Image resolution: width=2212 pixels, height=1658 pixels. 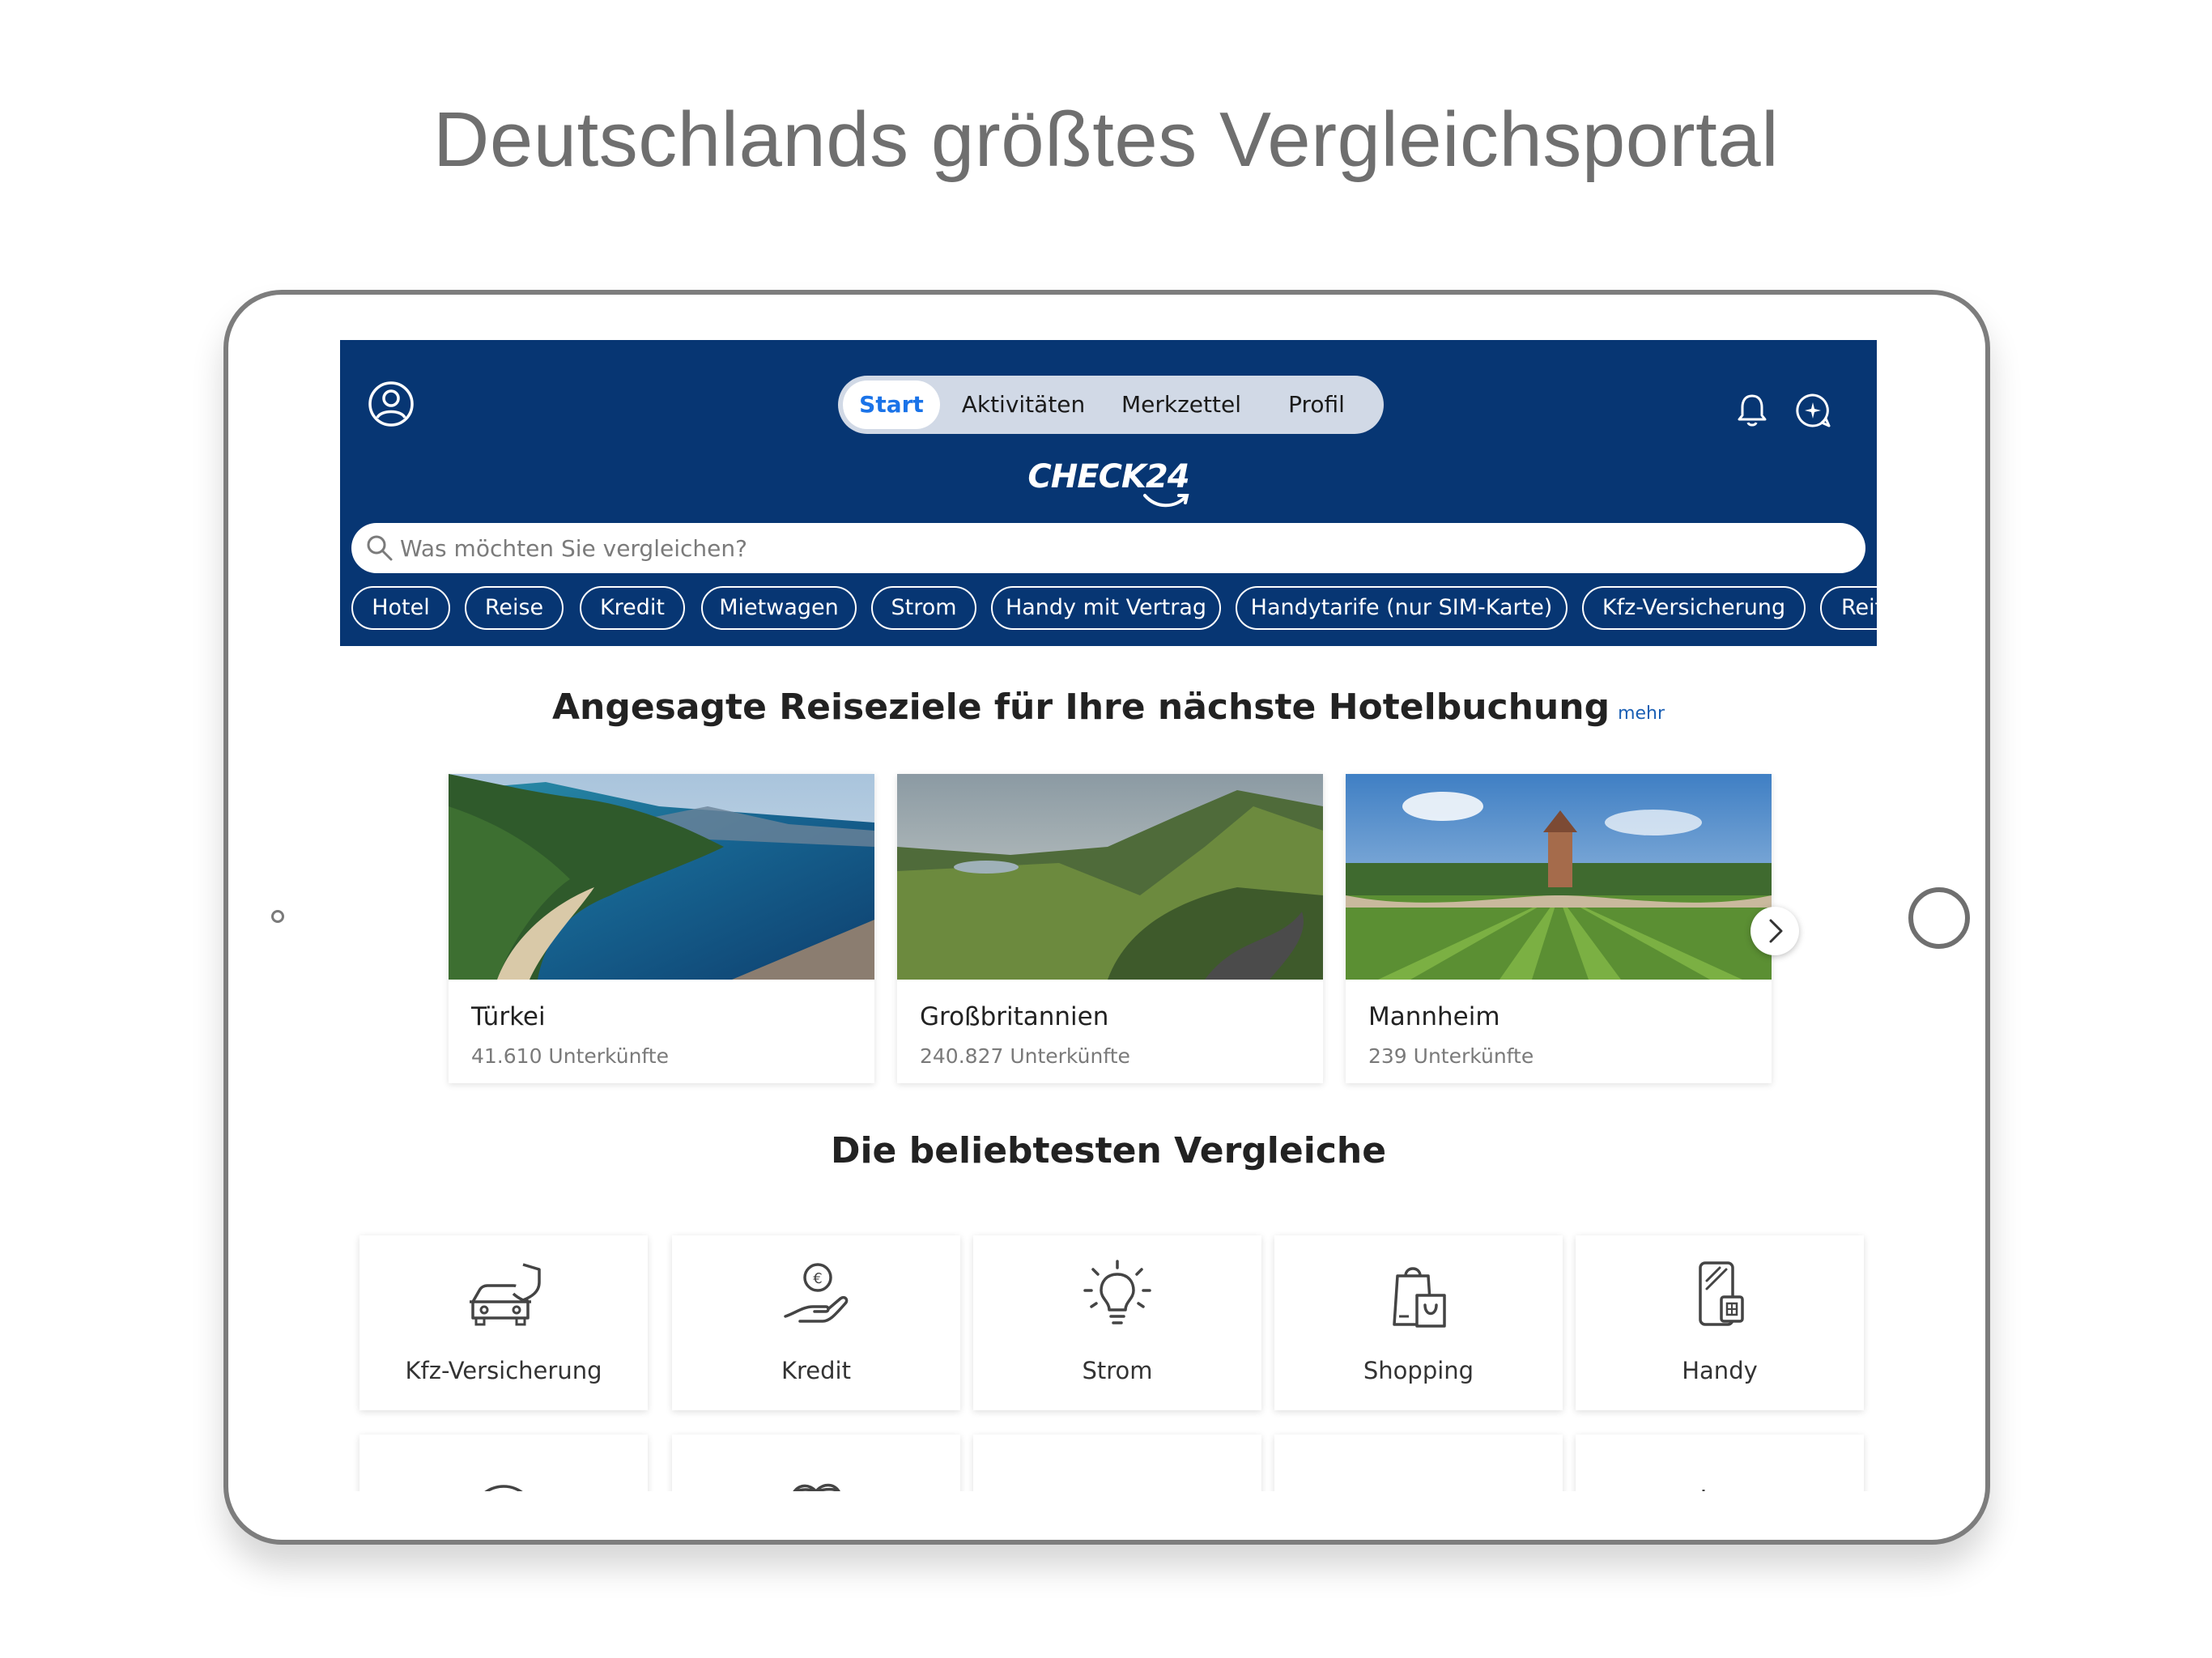 I want to click on tab-merkzettel: Merkzettel, so click(x=1181, y=404).